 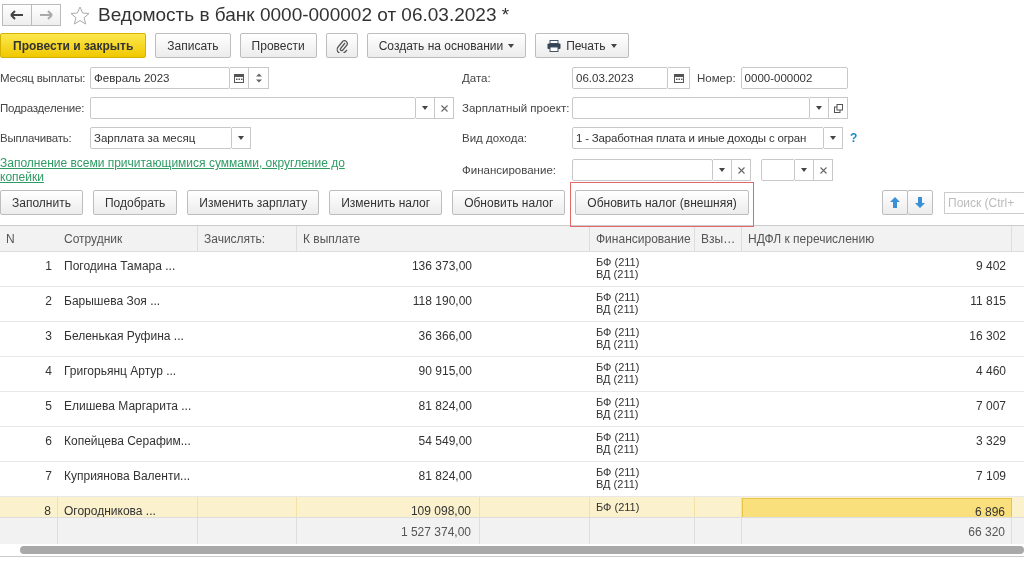 I want to click on table-cell-text: 1, so click(x=48, y=266).